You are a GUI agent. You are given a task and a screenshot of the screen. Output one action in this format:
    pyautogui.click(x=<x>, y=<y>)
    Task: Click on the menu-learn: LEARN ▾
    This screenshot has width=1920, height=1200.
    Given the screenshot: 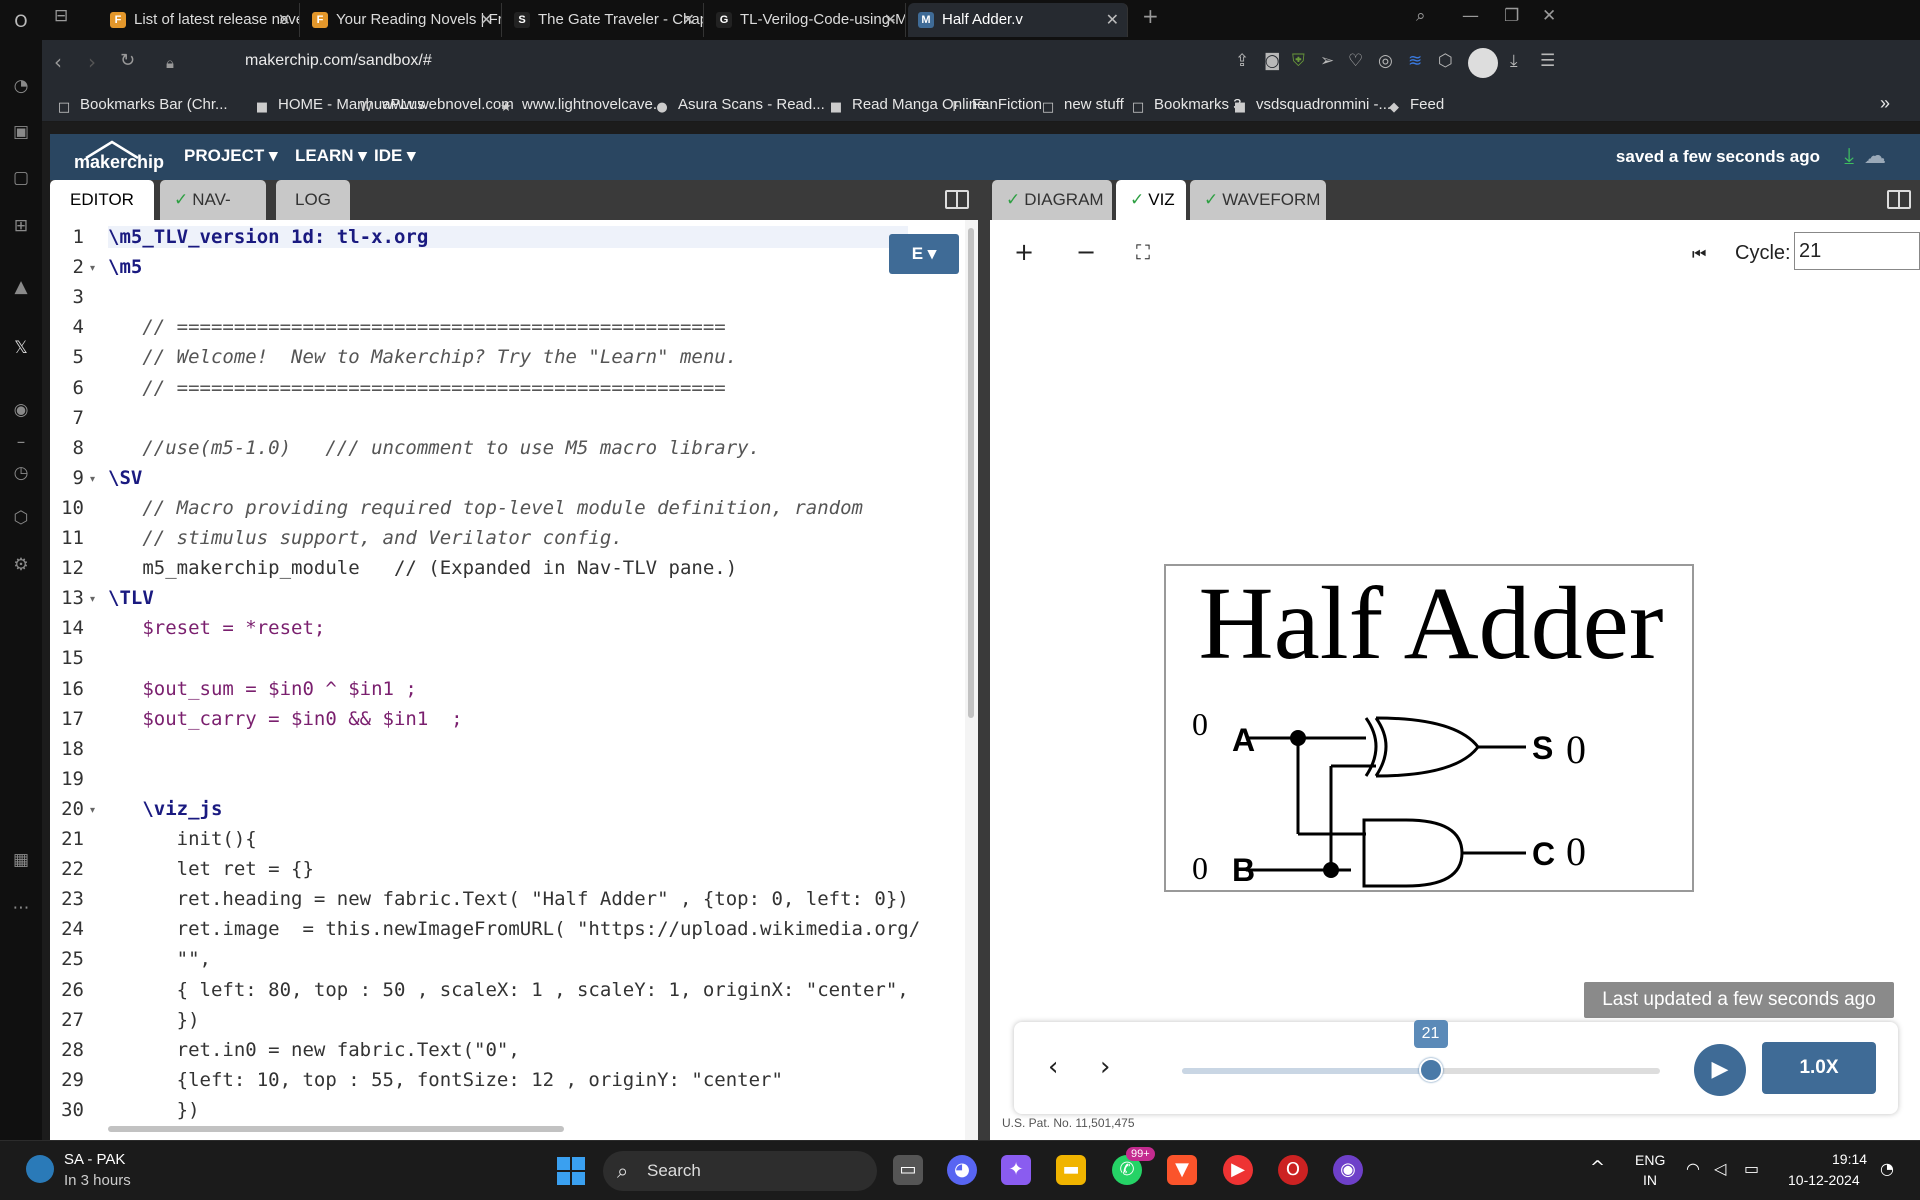 What is the action you would take?
    pyautogui.click(x=331, y=156)
    